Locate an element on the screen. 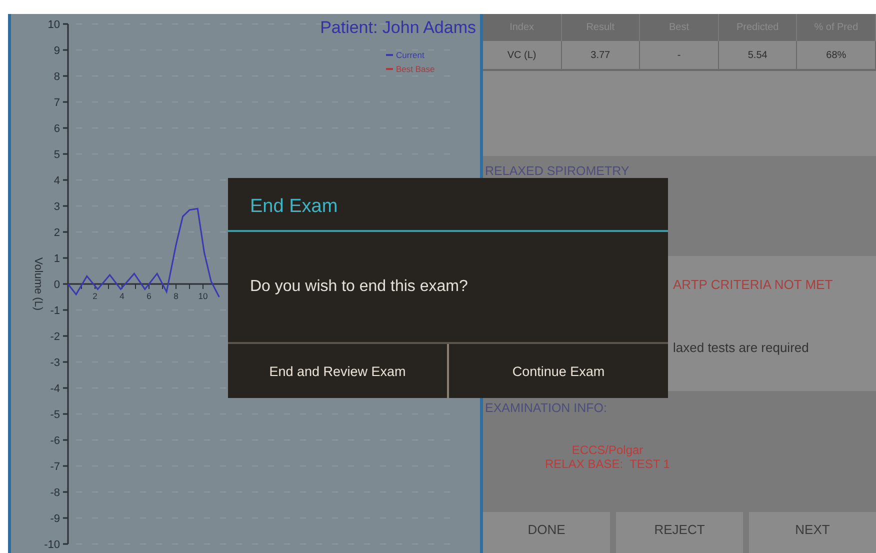 The height and width of the screenshot is (553, 876). y-tick-label: 10 is located at coordinates (54, 25).